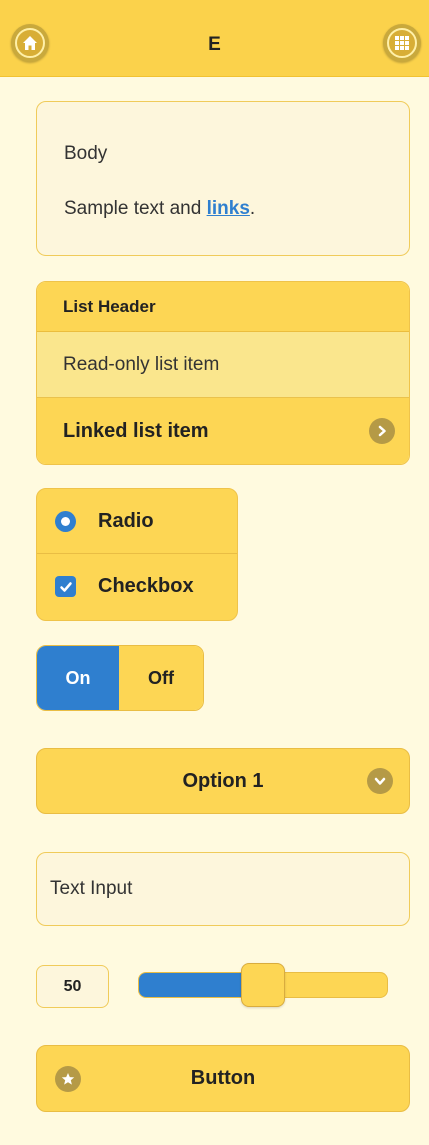 The image size is (429, 1145). I want to click on choice-group: Radio Checkbox, so click(137, 554).